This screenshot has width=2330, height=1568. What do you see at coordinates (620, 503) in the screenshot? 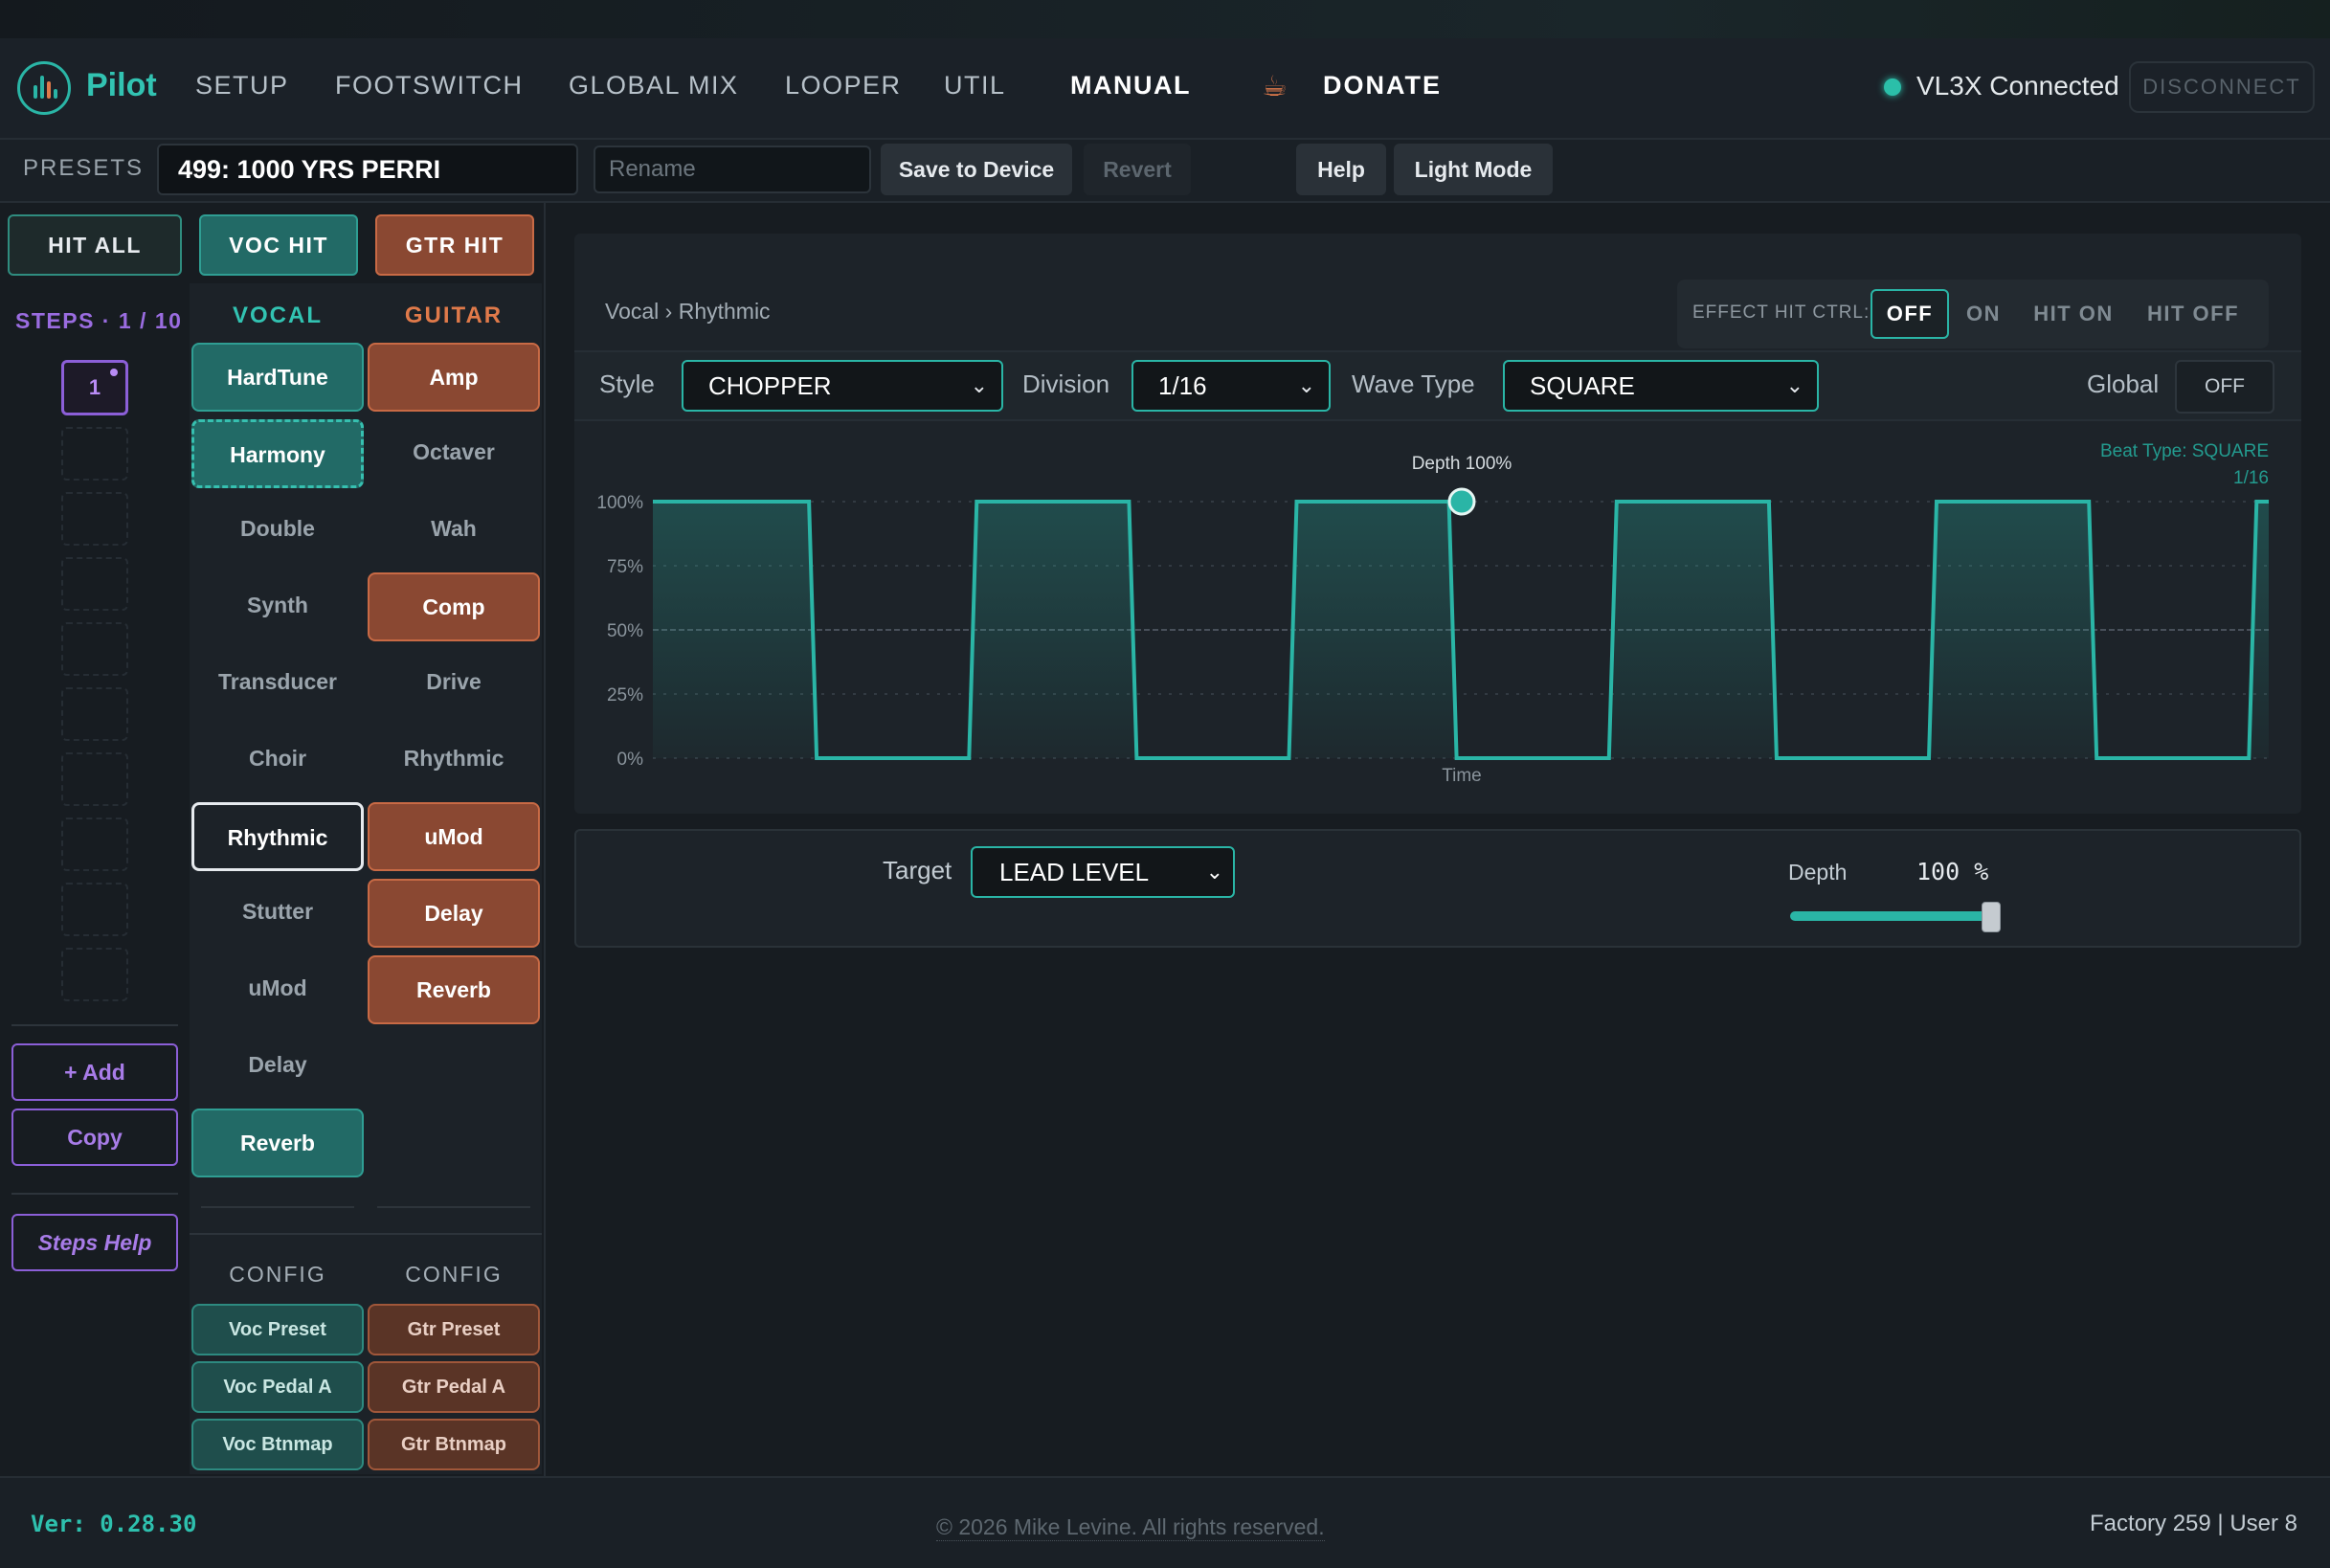
I see `y-tick-label: 100%` at bounding box center [620, 503].